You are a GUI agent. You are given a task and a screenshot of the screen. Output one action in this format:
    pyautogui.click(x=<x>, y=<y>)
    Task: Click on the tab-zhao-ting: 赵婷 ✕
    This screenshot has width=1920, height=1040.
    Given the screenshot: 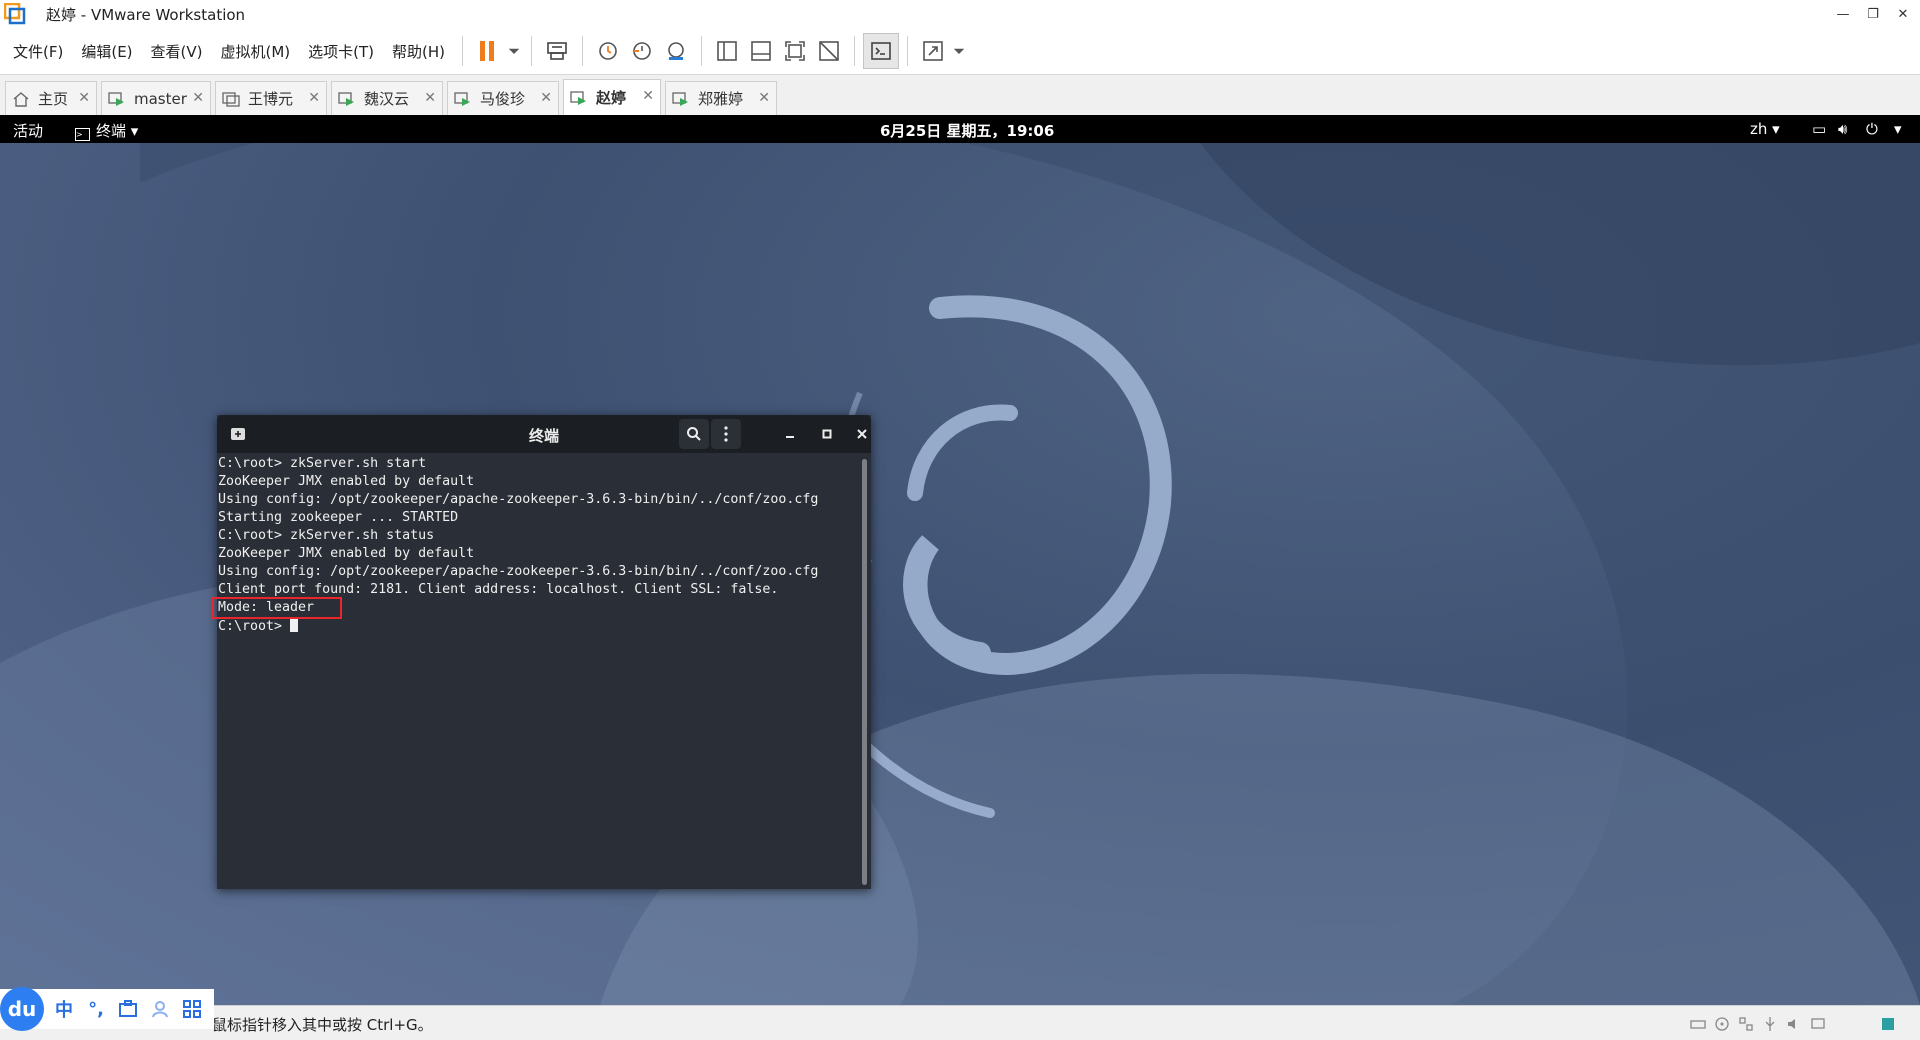 What is the action you would take?
    pyautogui.click(x=612, y=97)
    